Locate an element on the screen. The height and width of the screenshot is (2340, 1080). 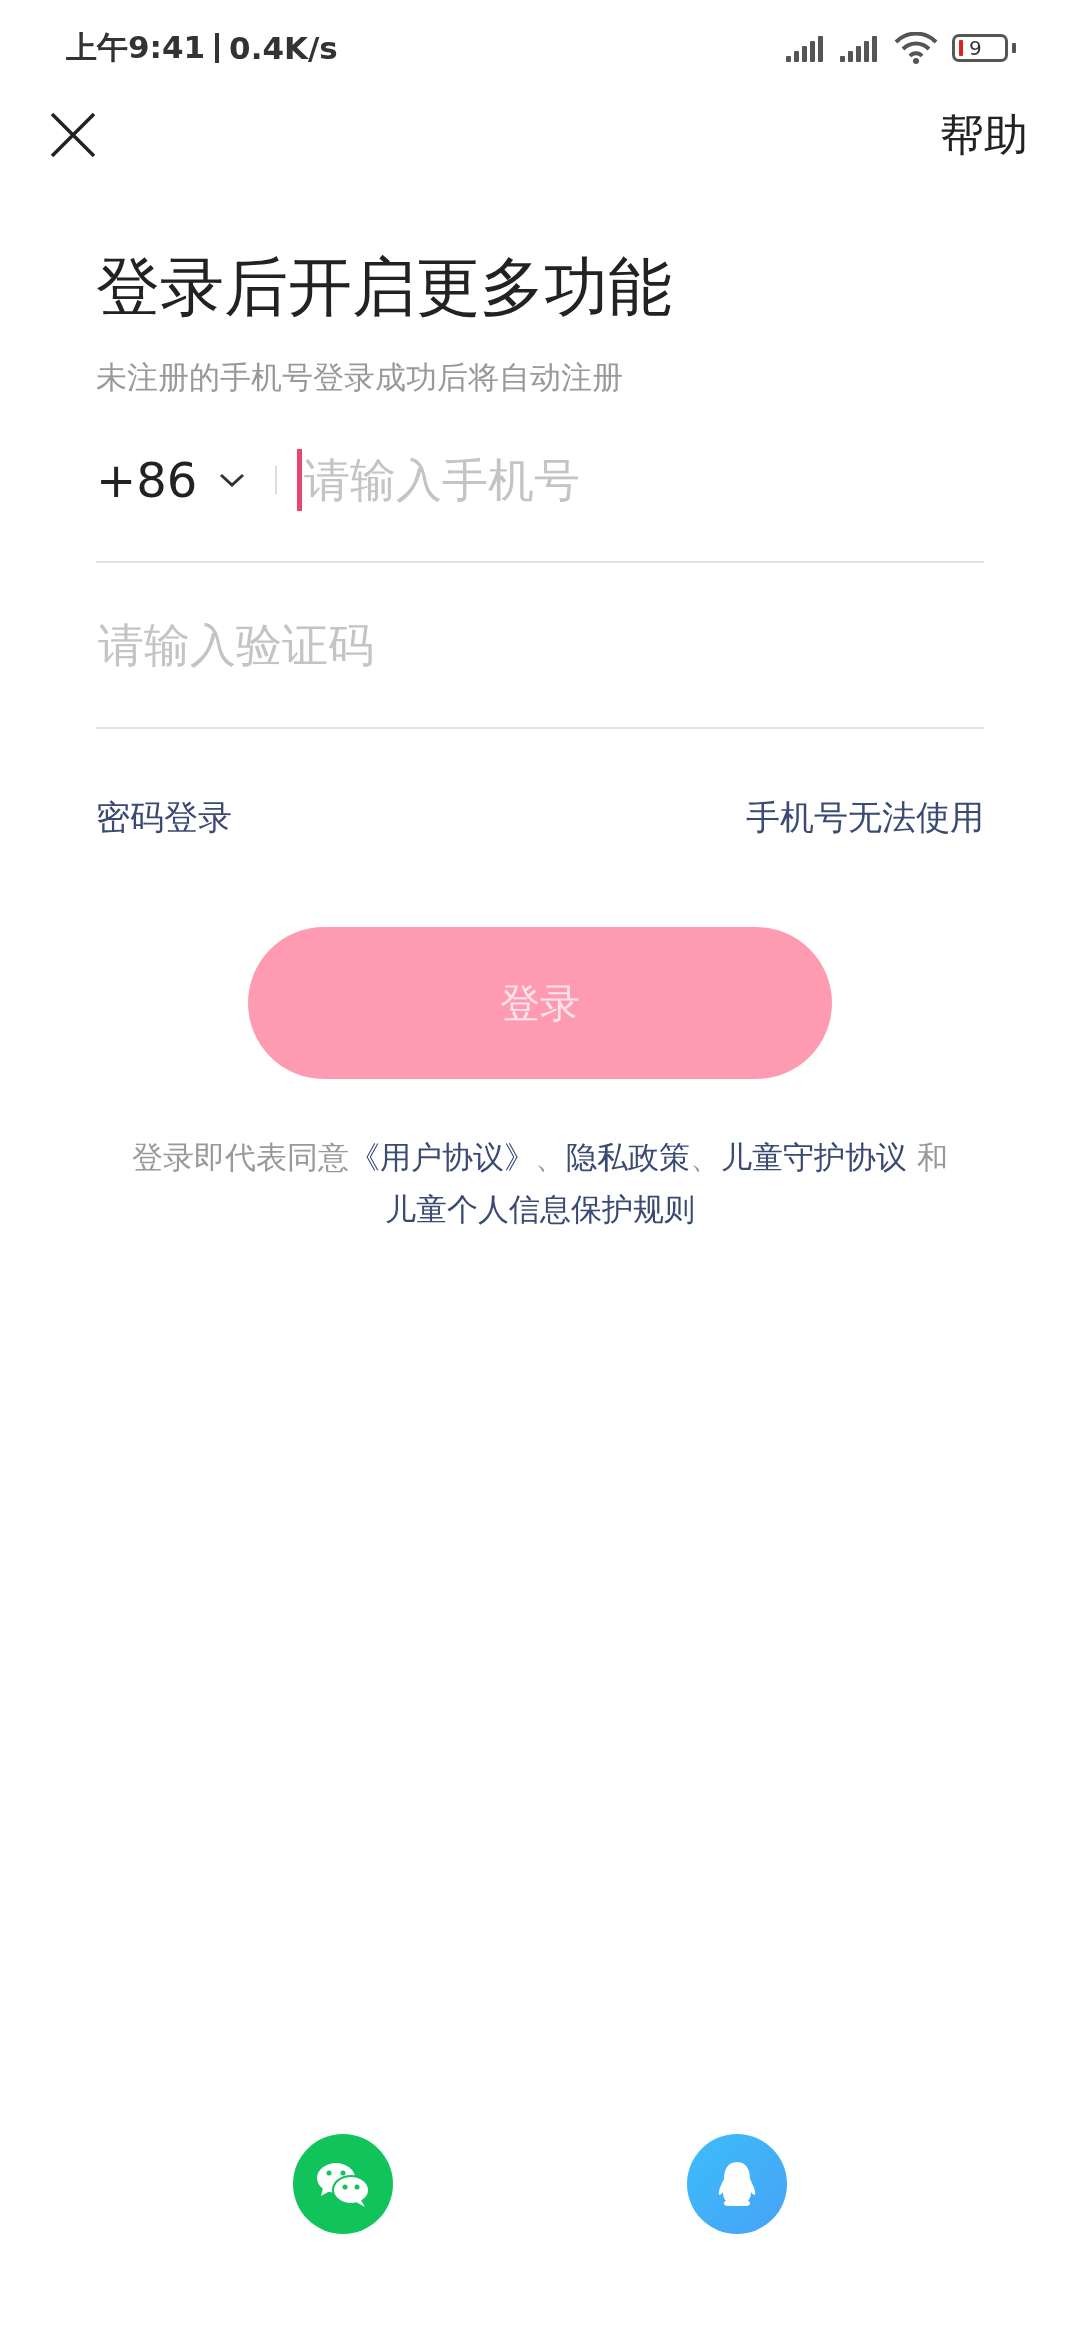
phone-input-field: 请输入手机号 is located at coordinates (554, 480).